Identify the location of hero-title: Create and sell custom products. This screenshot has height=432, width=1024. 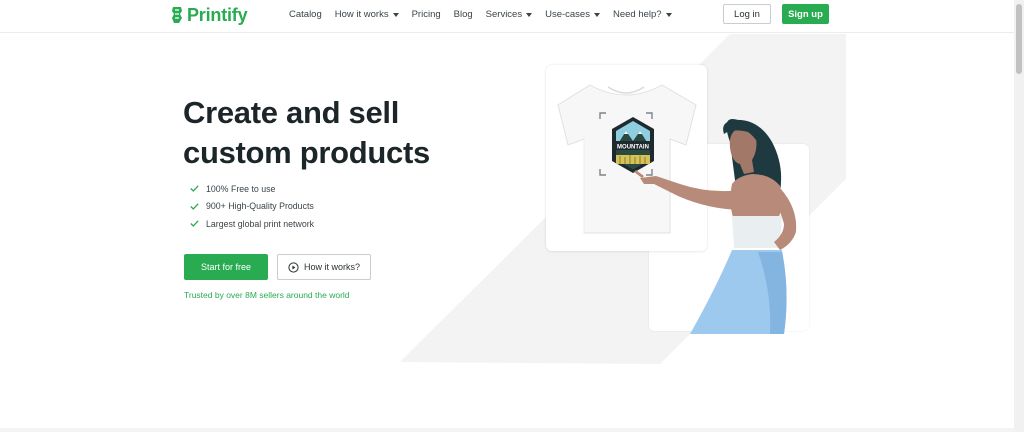
(333, 133).